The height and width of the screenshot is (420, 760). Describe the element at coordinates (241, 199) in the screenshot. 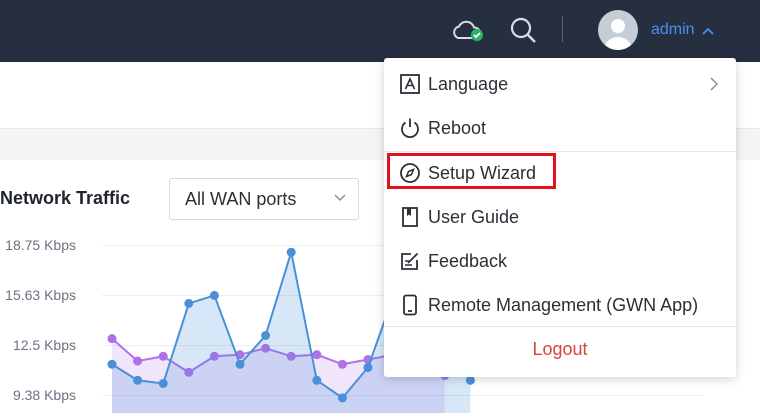

I see `wan-port-select-value: All WAN ports` at that location.